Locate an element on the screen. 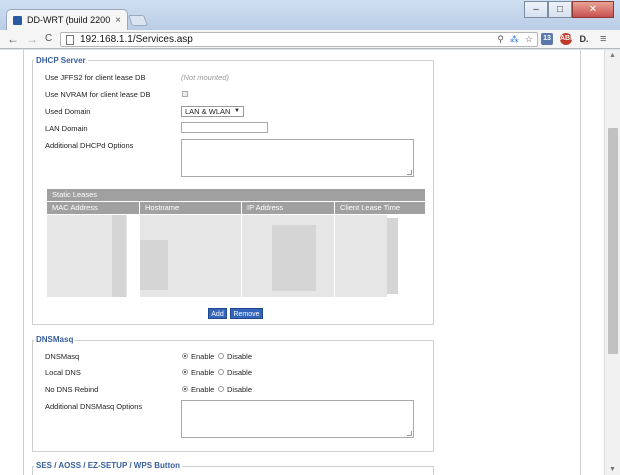 This screenshot has width=620, height=475. maximize-button: □ is located at coordinates (560, 9).